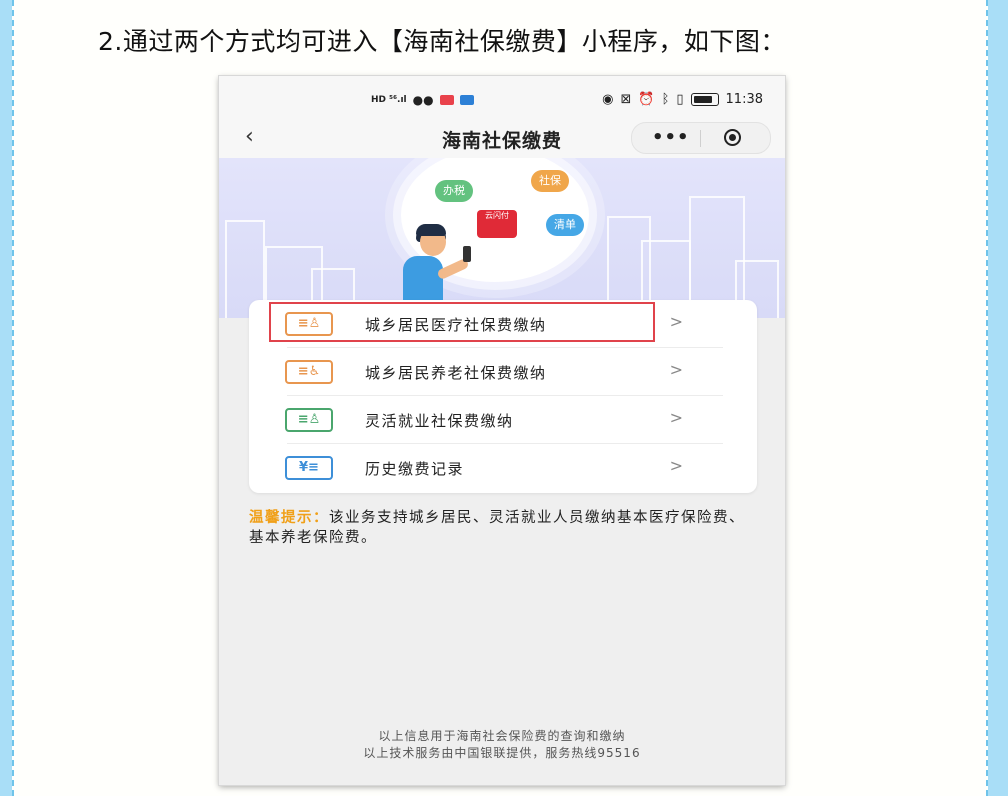 The height and width of the screenshot is (796, 1008). Describe the element at coordinates (439, 421) in the screenshot. I see `menu-item-label: 灵活就业社保费缴纳` at that location.